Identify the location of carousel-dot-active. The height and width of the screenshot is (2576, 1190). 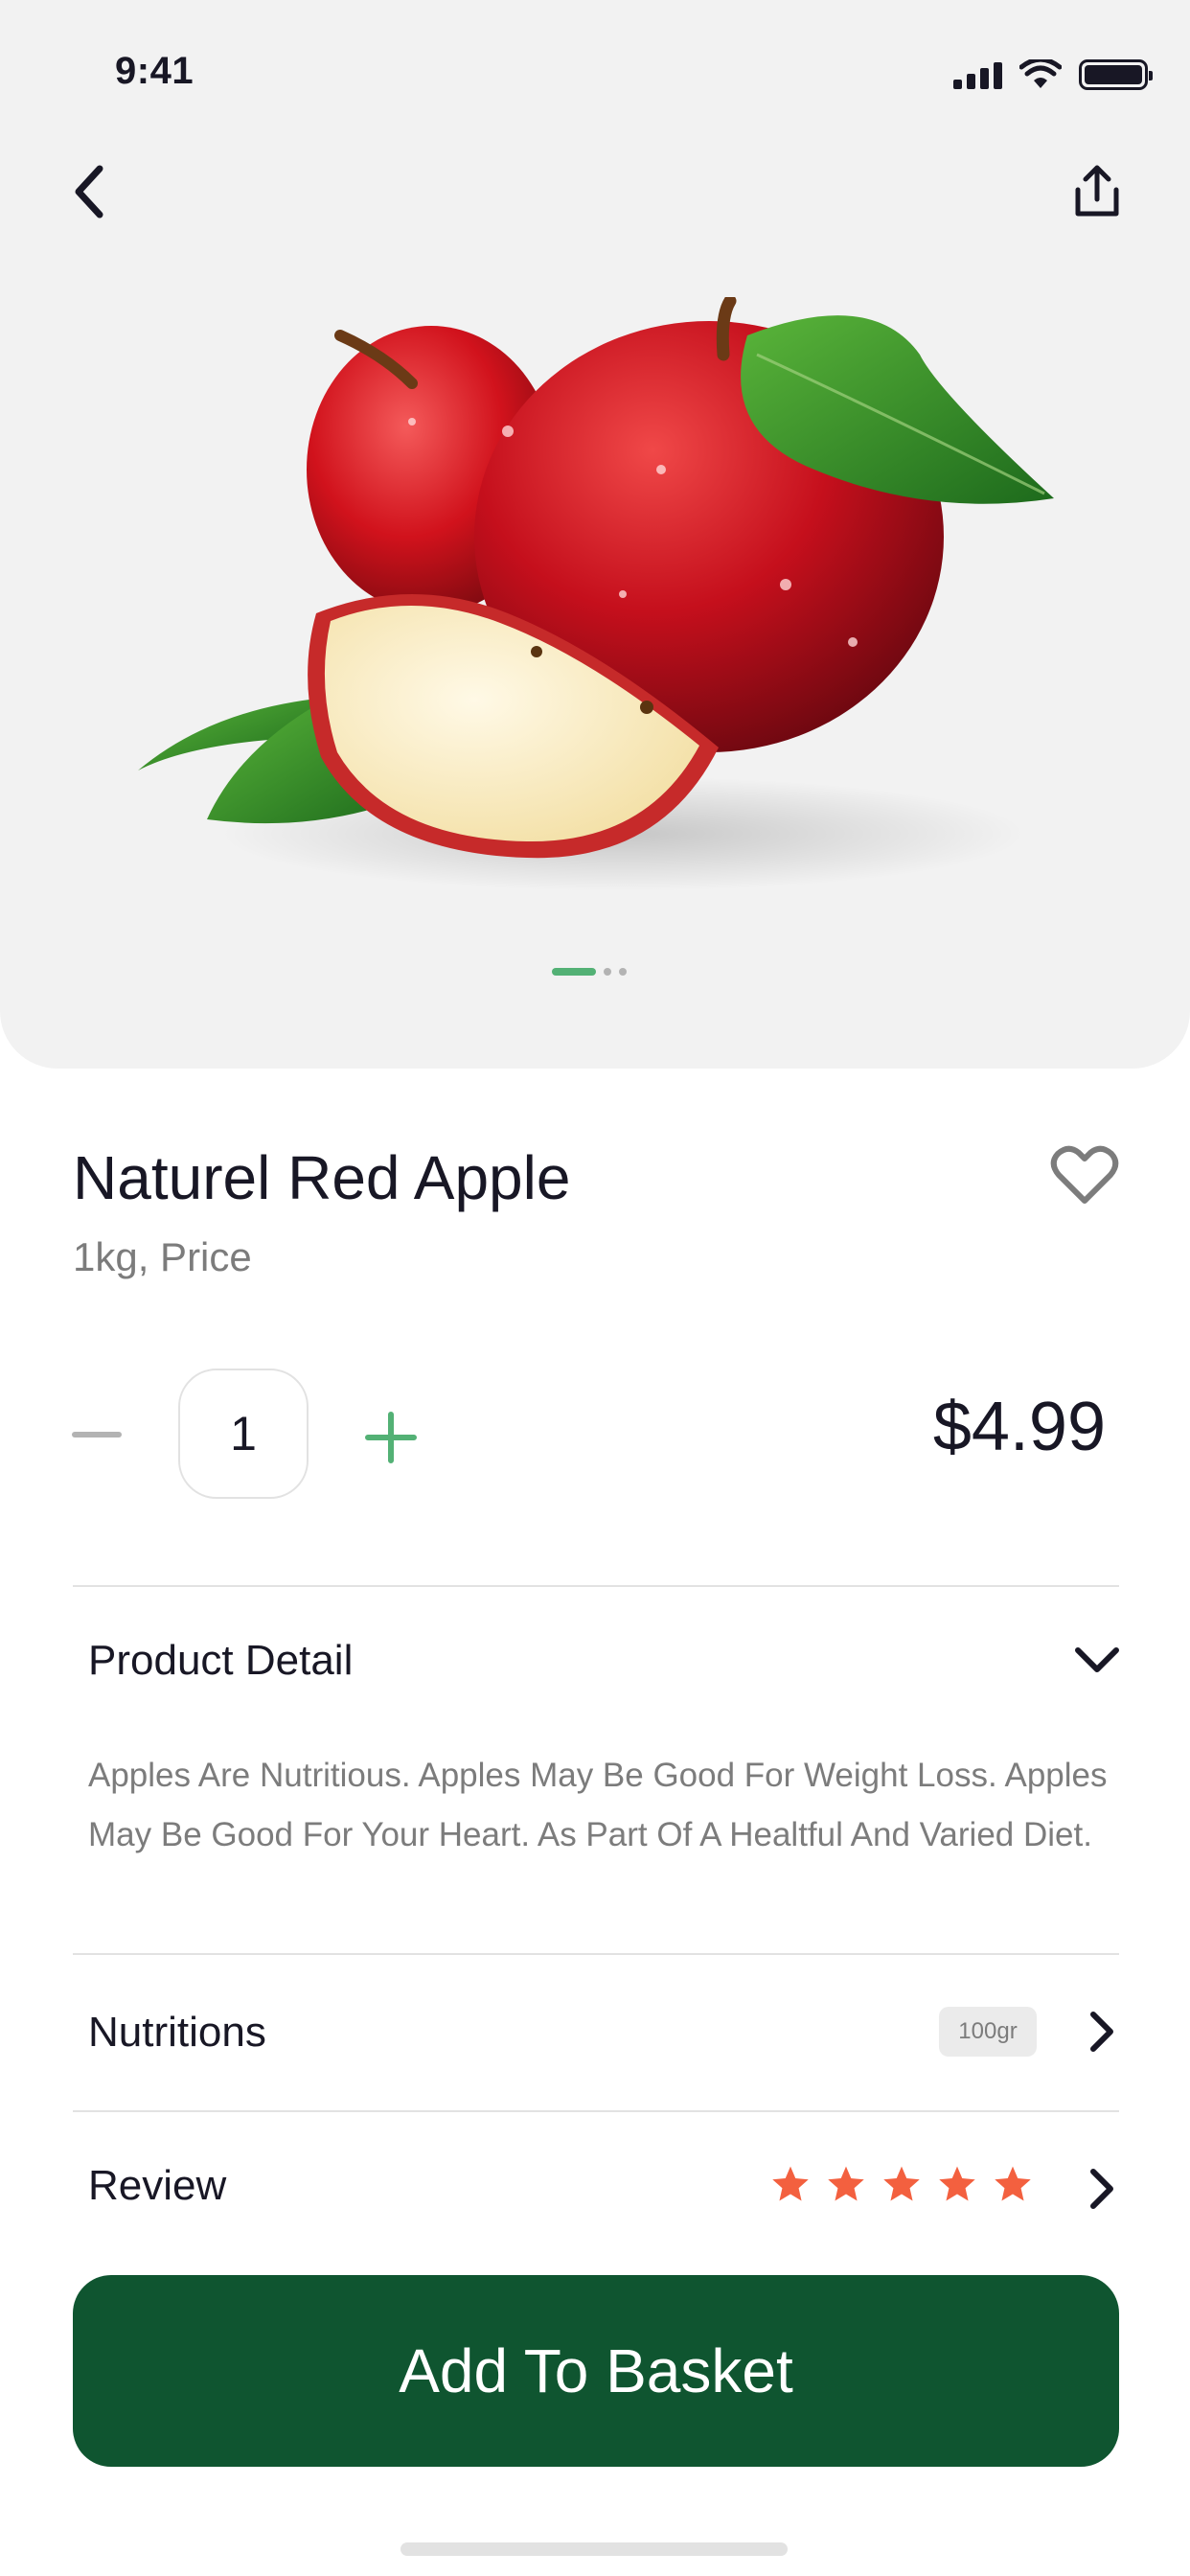
(574, 972).